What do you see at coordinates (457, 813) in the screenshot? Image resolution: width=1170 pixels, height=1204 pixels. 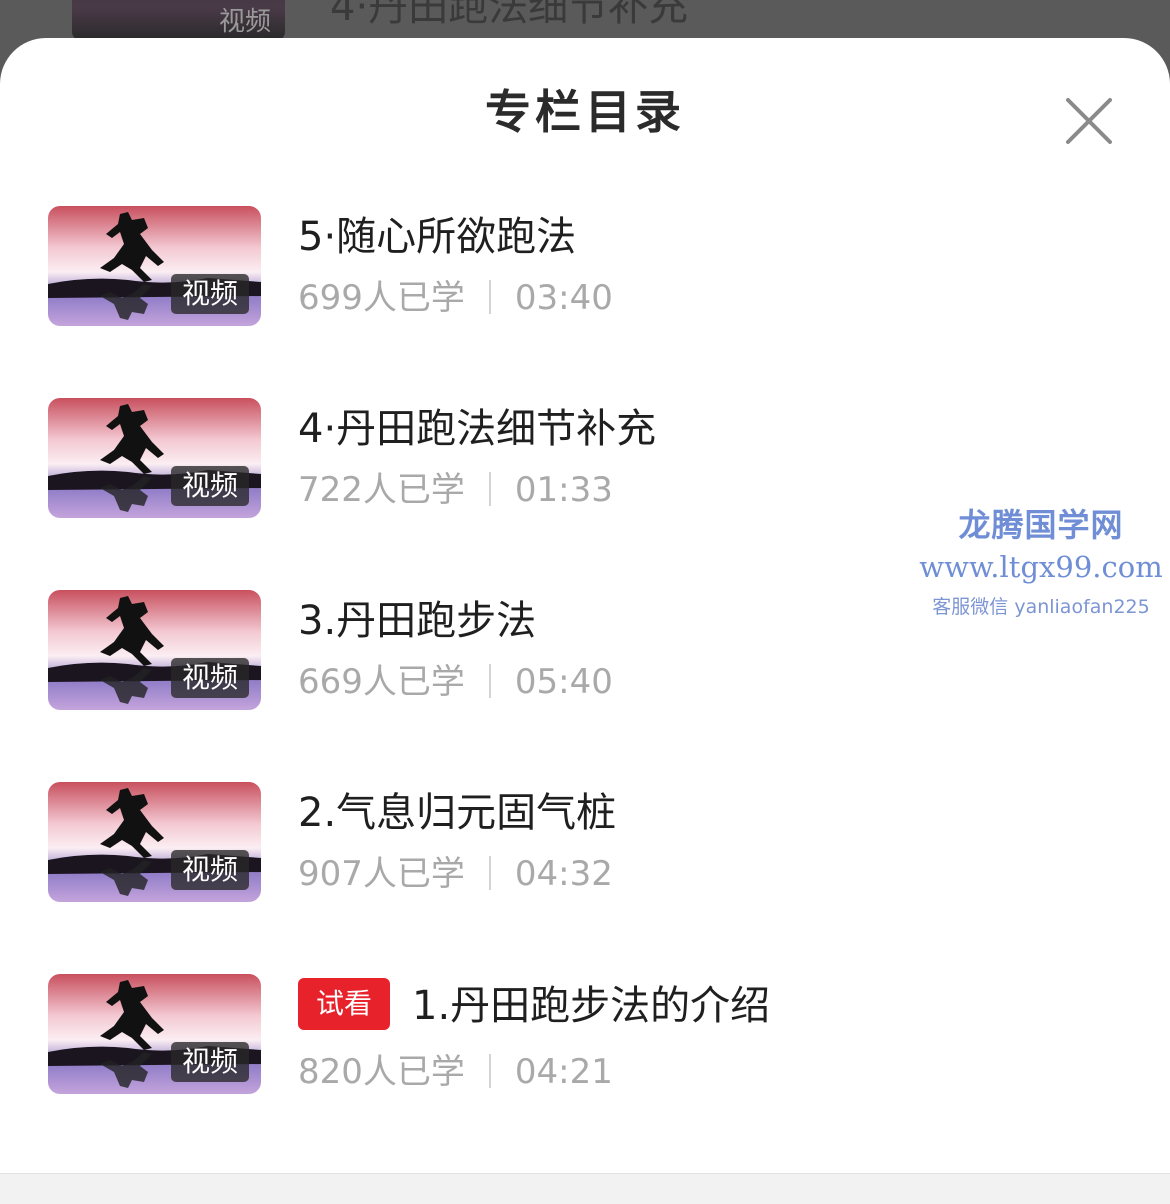 I see `item-title: 2.气息归元固气桩` at bounding box center [457, 813].